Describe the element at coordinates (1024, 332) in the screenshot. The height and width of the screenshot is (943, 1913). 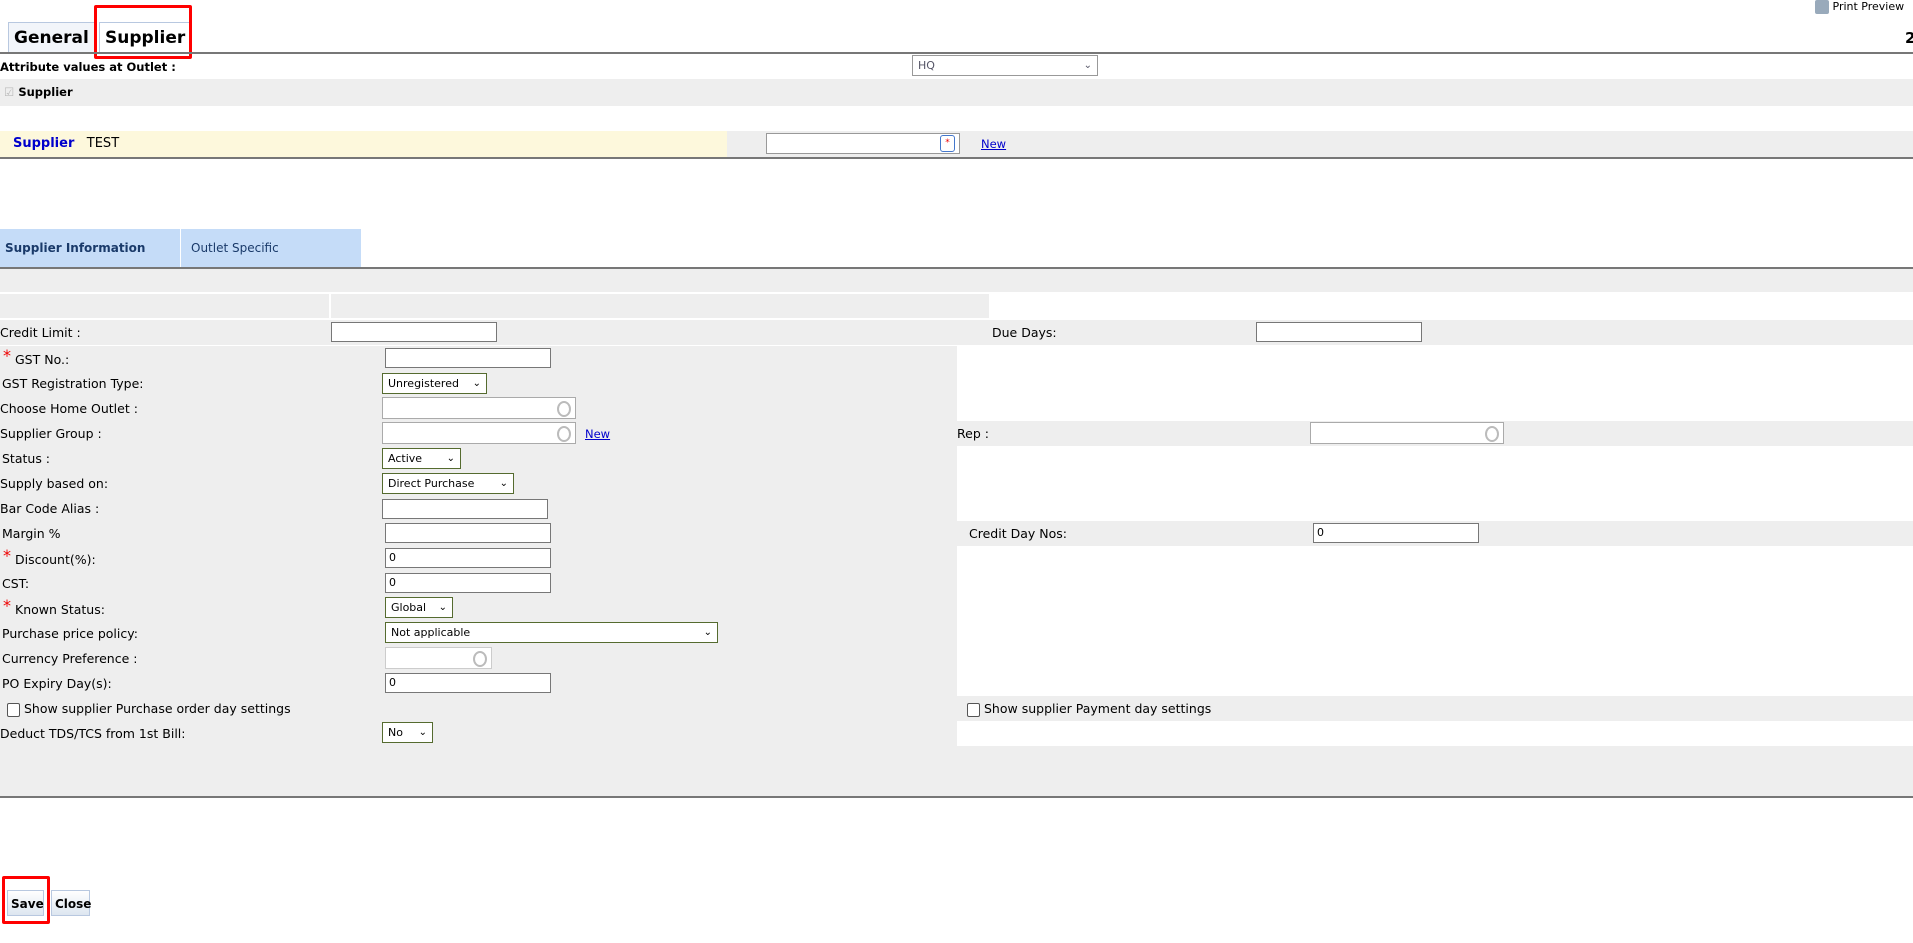
I see `due-days-label: Due Days:` at that location.